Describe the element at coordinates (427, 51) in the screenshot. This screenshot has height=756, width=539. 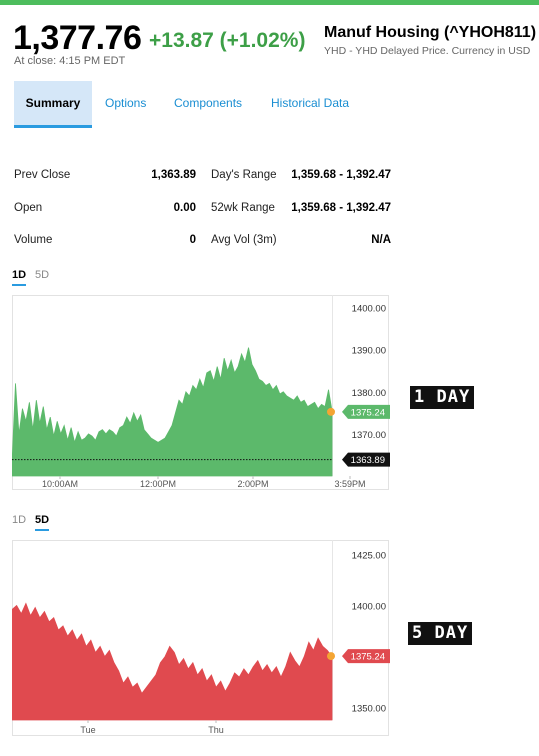
I see `quote-subtitle: YHD - YHD Delayed Price. Currency in USD` at that location.